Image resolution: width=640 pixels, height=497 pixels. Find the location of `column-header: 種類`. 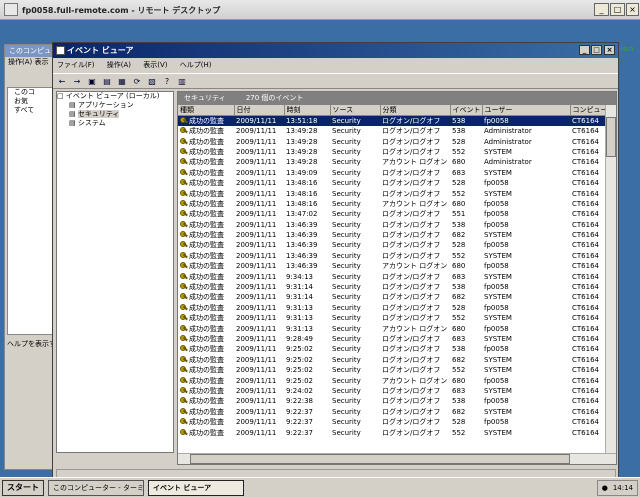

column-header: 種類 is located at coordinates (206, 110).